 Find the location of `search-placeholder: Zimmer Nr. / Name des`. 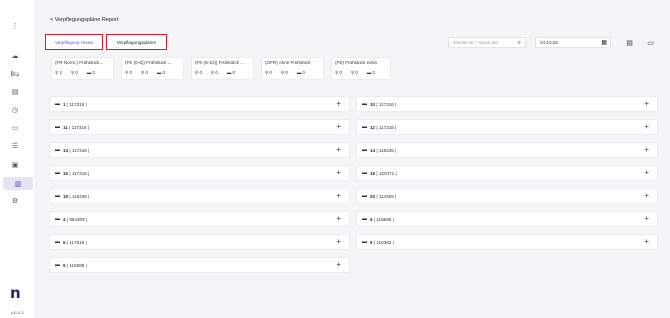

search-placeholder: Zimmer Nr. / Name des is located at coordinates (476, 42).